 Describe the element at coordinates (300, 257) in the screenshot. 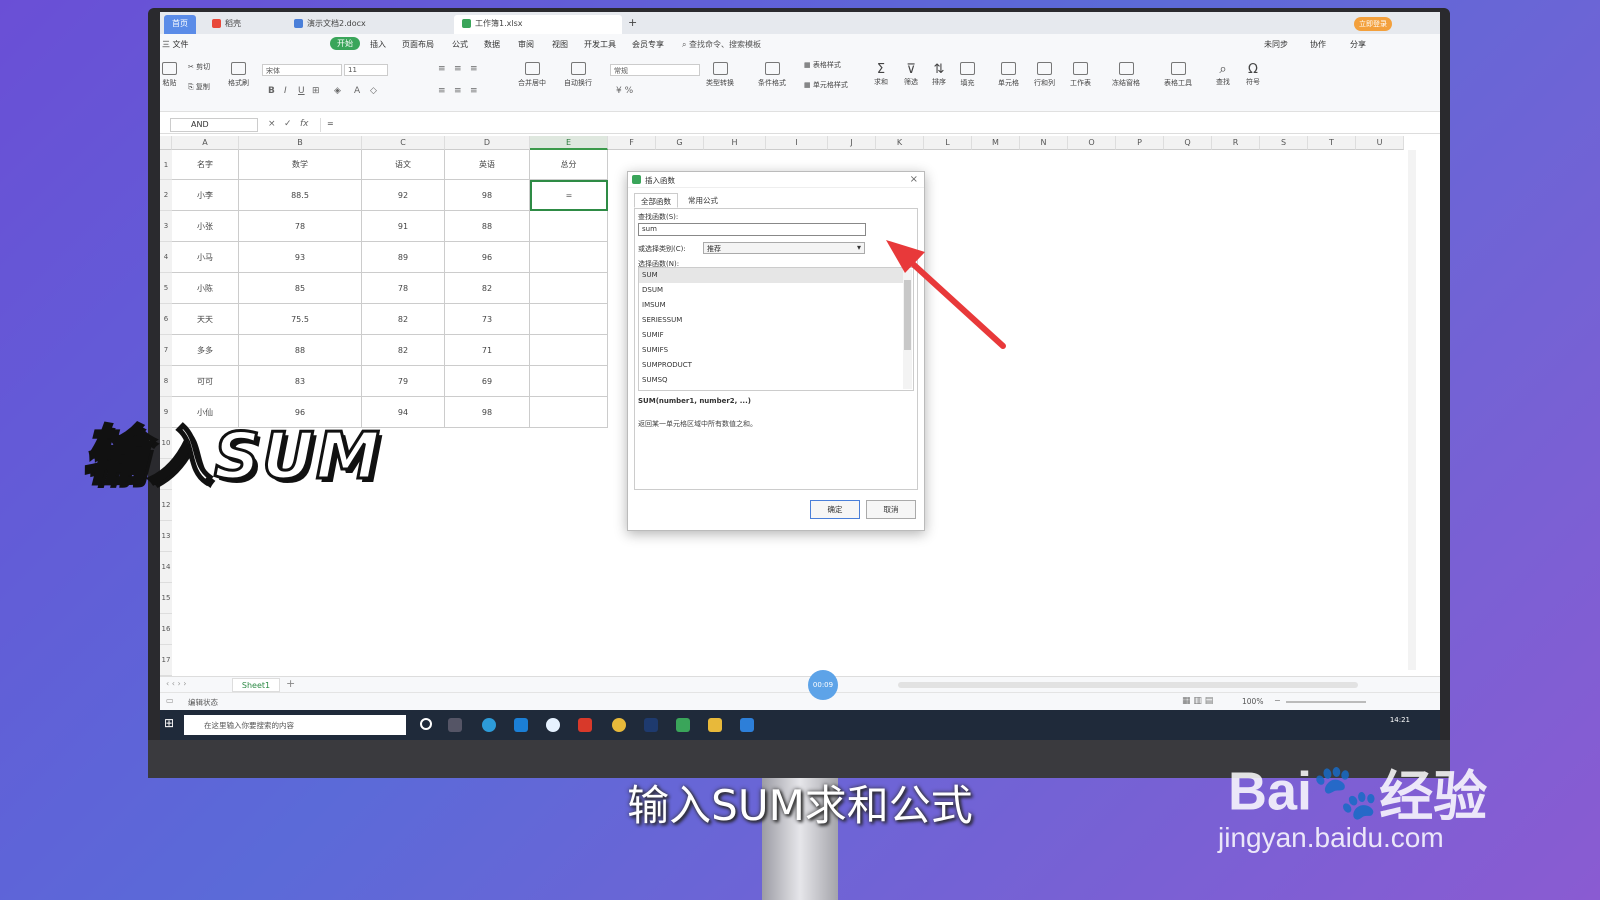

I see `table-cell: 93` at that location.